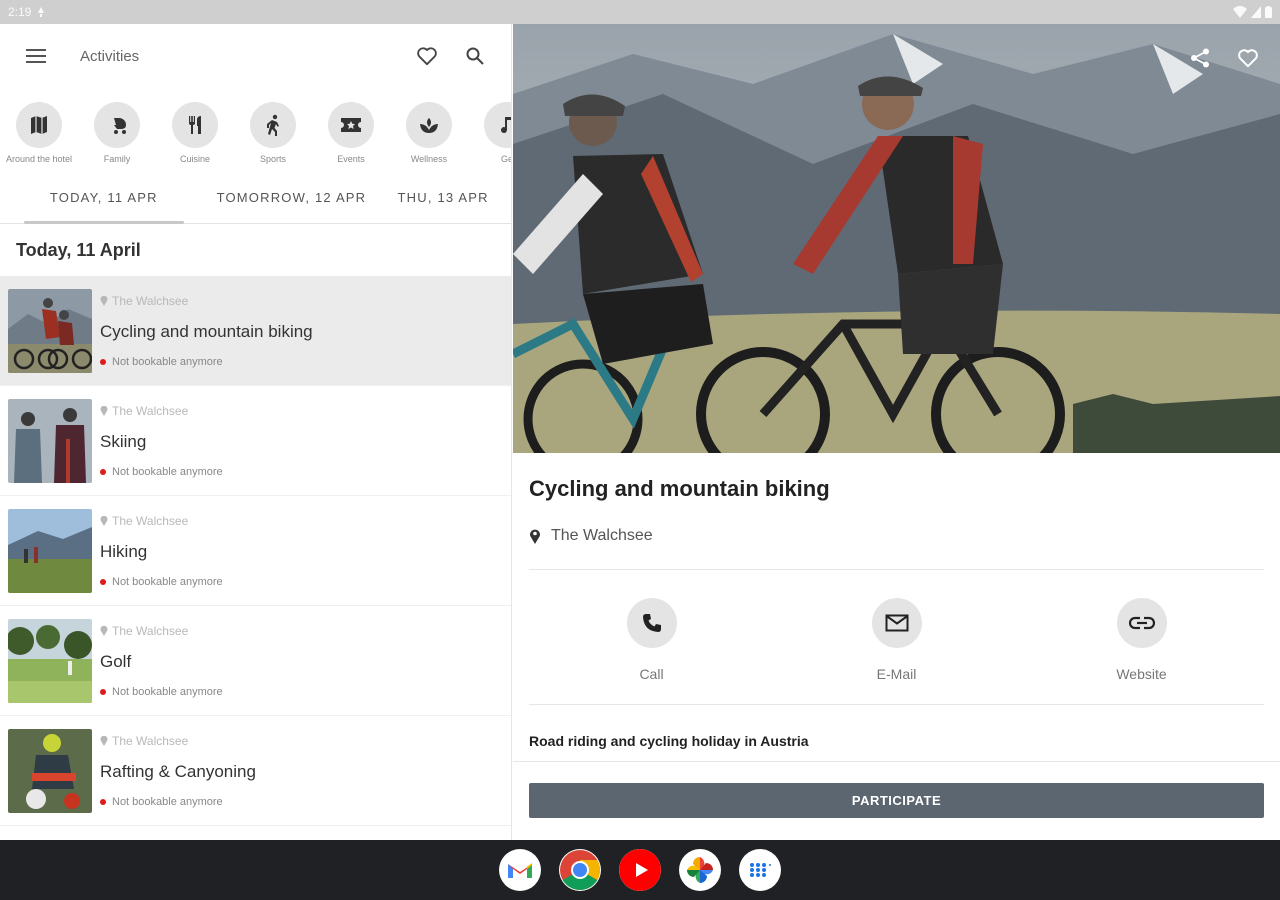  What do you see at coordinates (78, 249) in the screenshot?
I see `day-heading: Today, 11 April` at bounding box center [78, 249].